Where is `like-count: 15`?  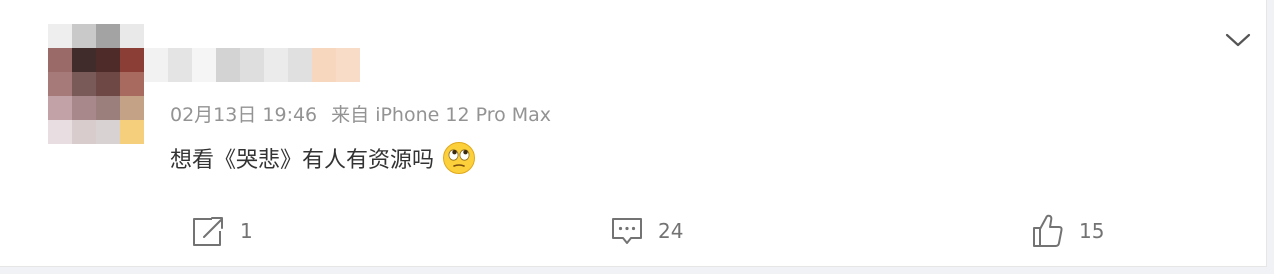 like-count: 15 is located at coordinates (1092, 231).